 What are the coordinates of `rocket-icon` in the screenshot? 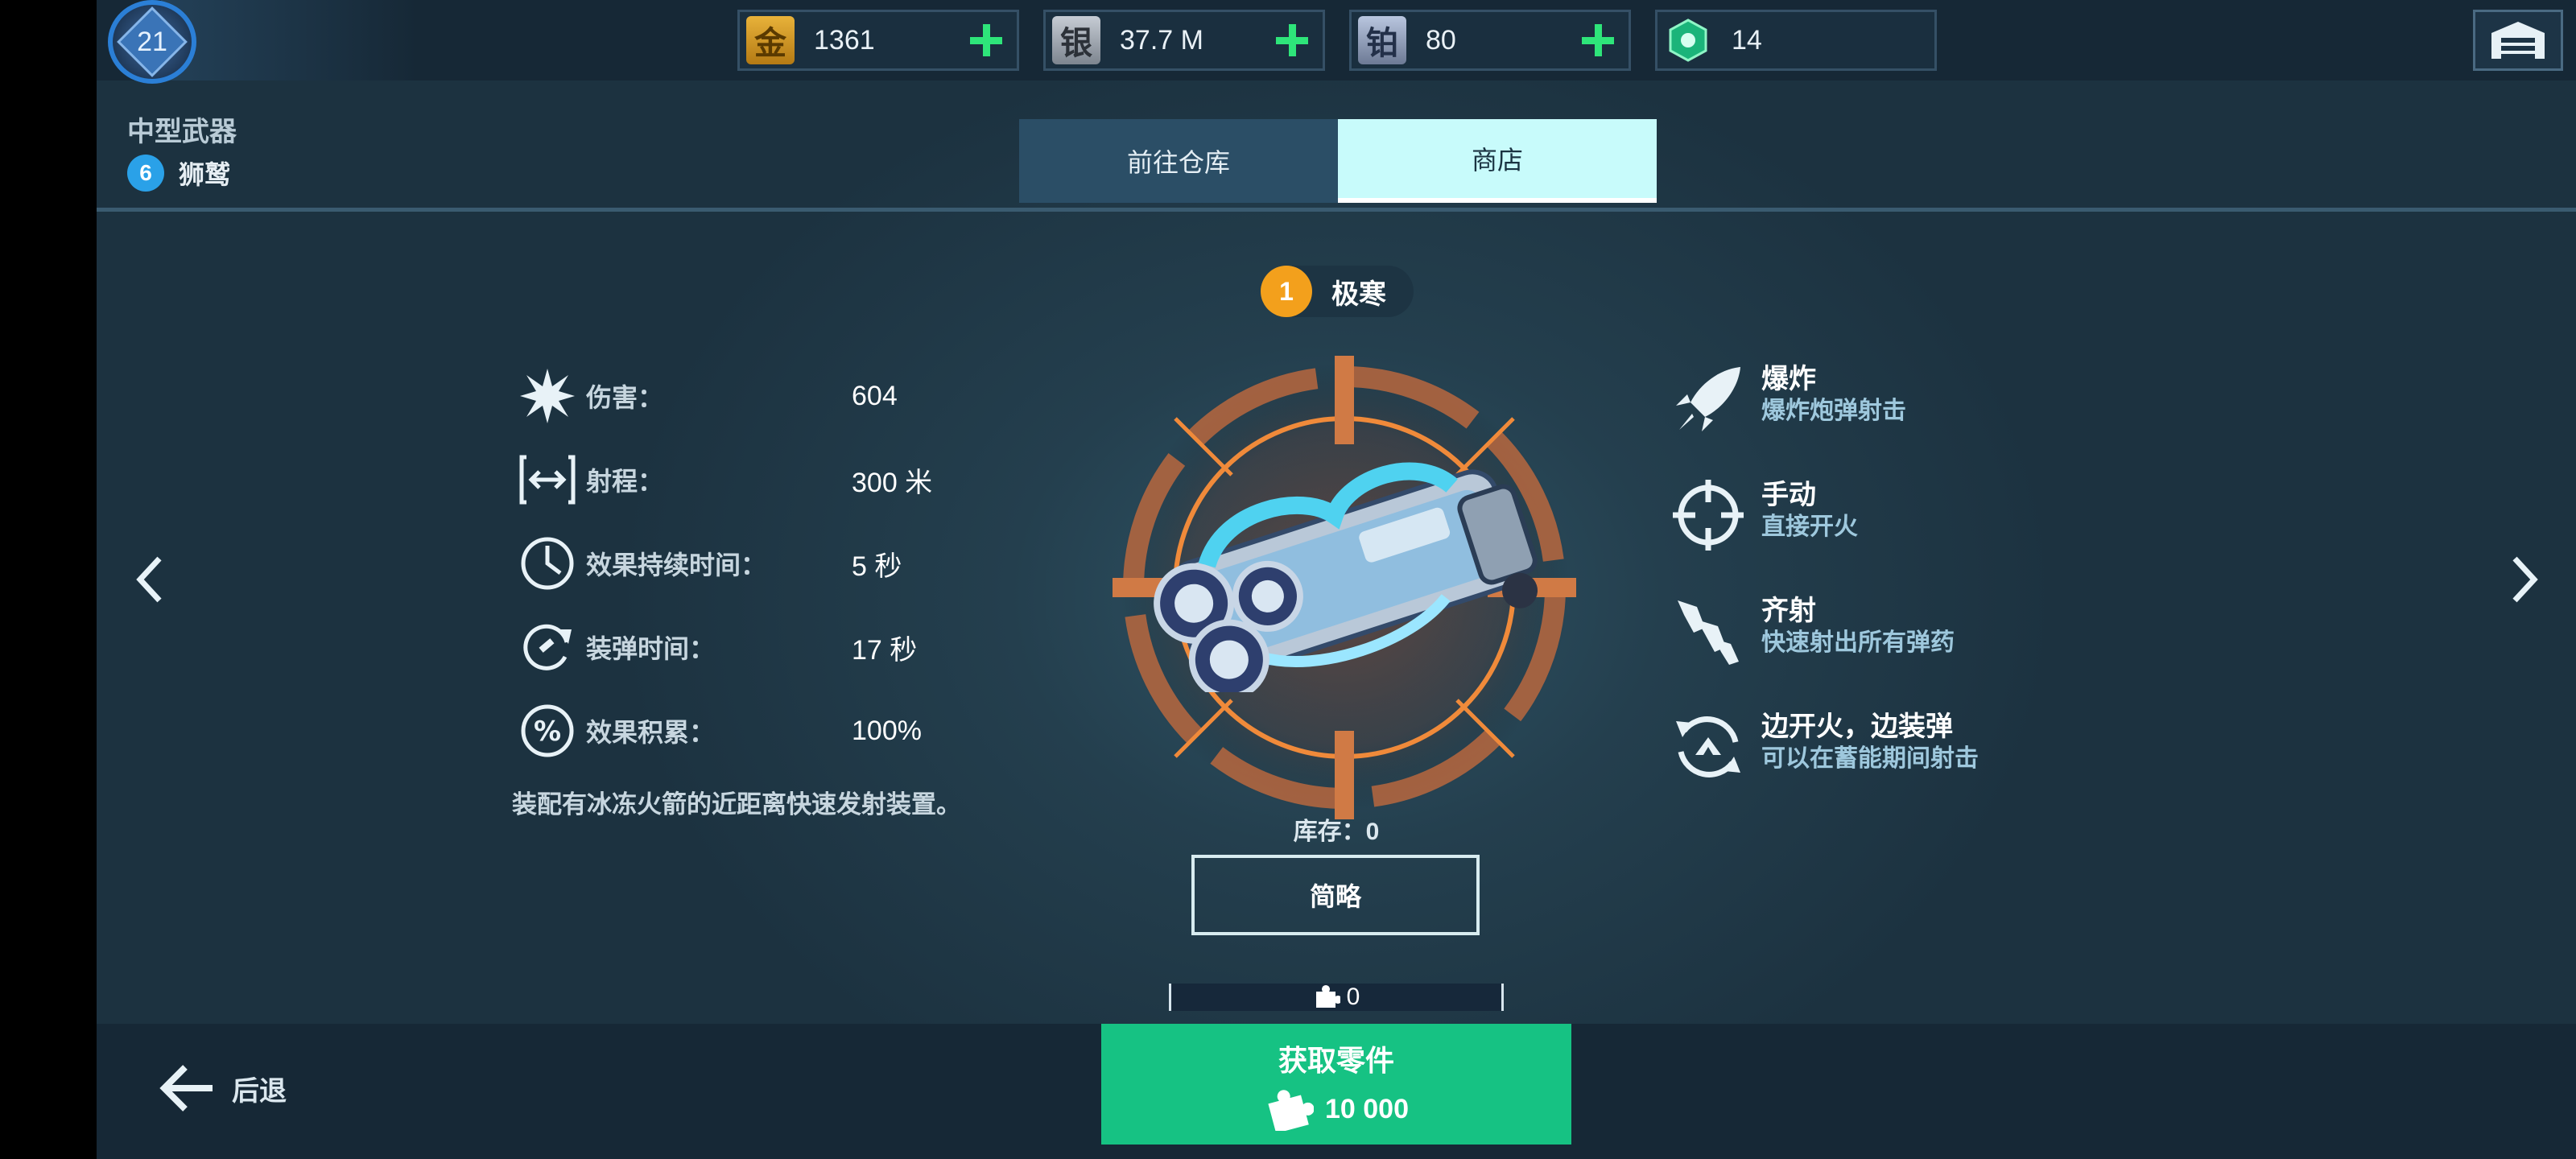 It's located at (1708, 399).